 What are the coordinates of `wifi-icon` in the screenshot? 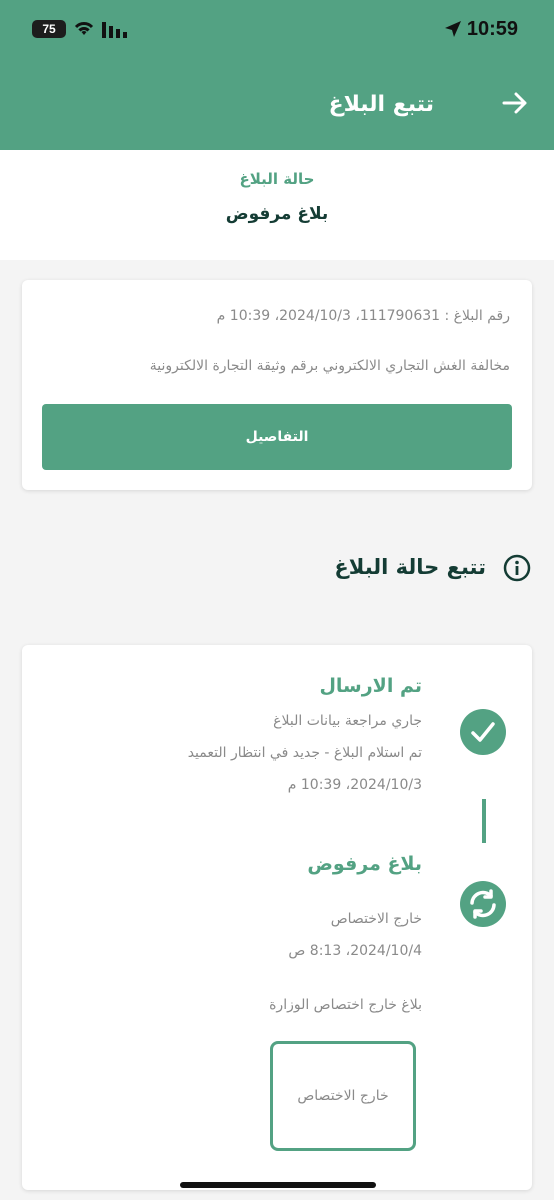 It's located at (84, 28).